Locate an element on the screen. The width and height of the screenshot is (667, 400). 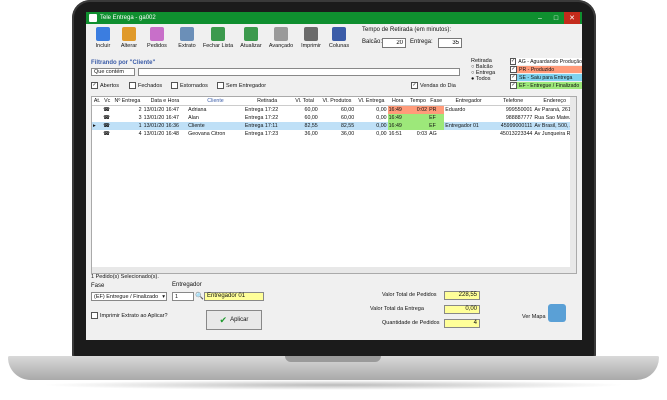
advanced-button: Avançado is located at coordinates (281, 42).